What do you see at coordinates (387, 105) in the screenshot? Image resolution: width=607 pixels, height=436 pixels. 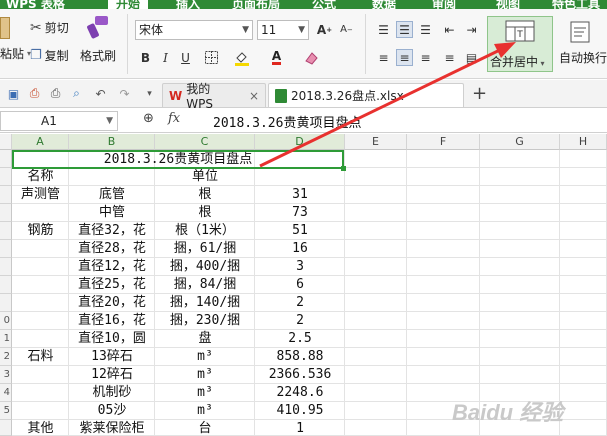 I see `annotation-arrow` at bounding box center [387, 105].